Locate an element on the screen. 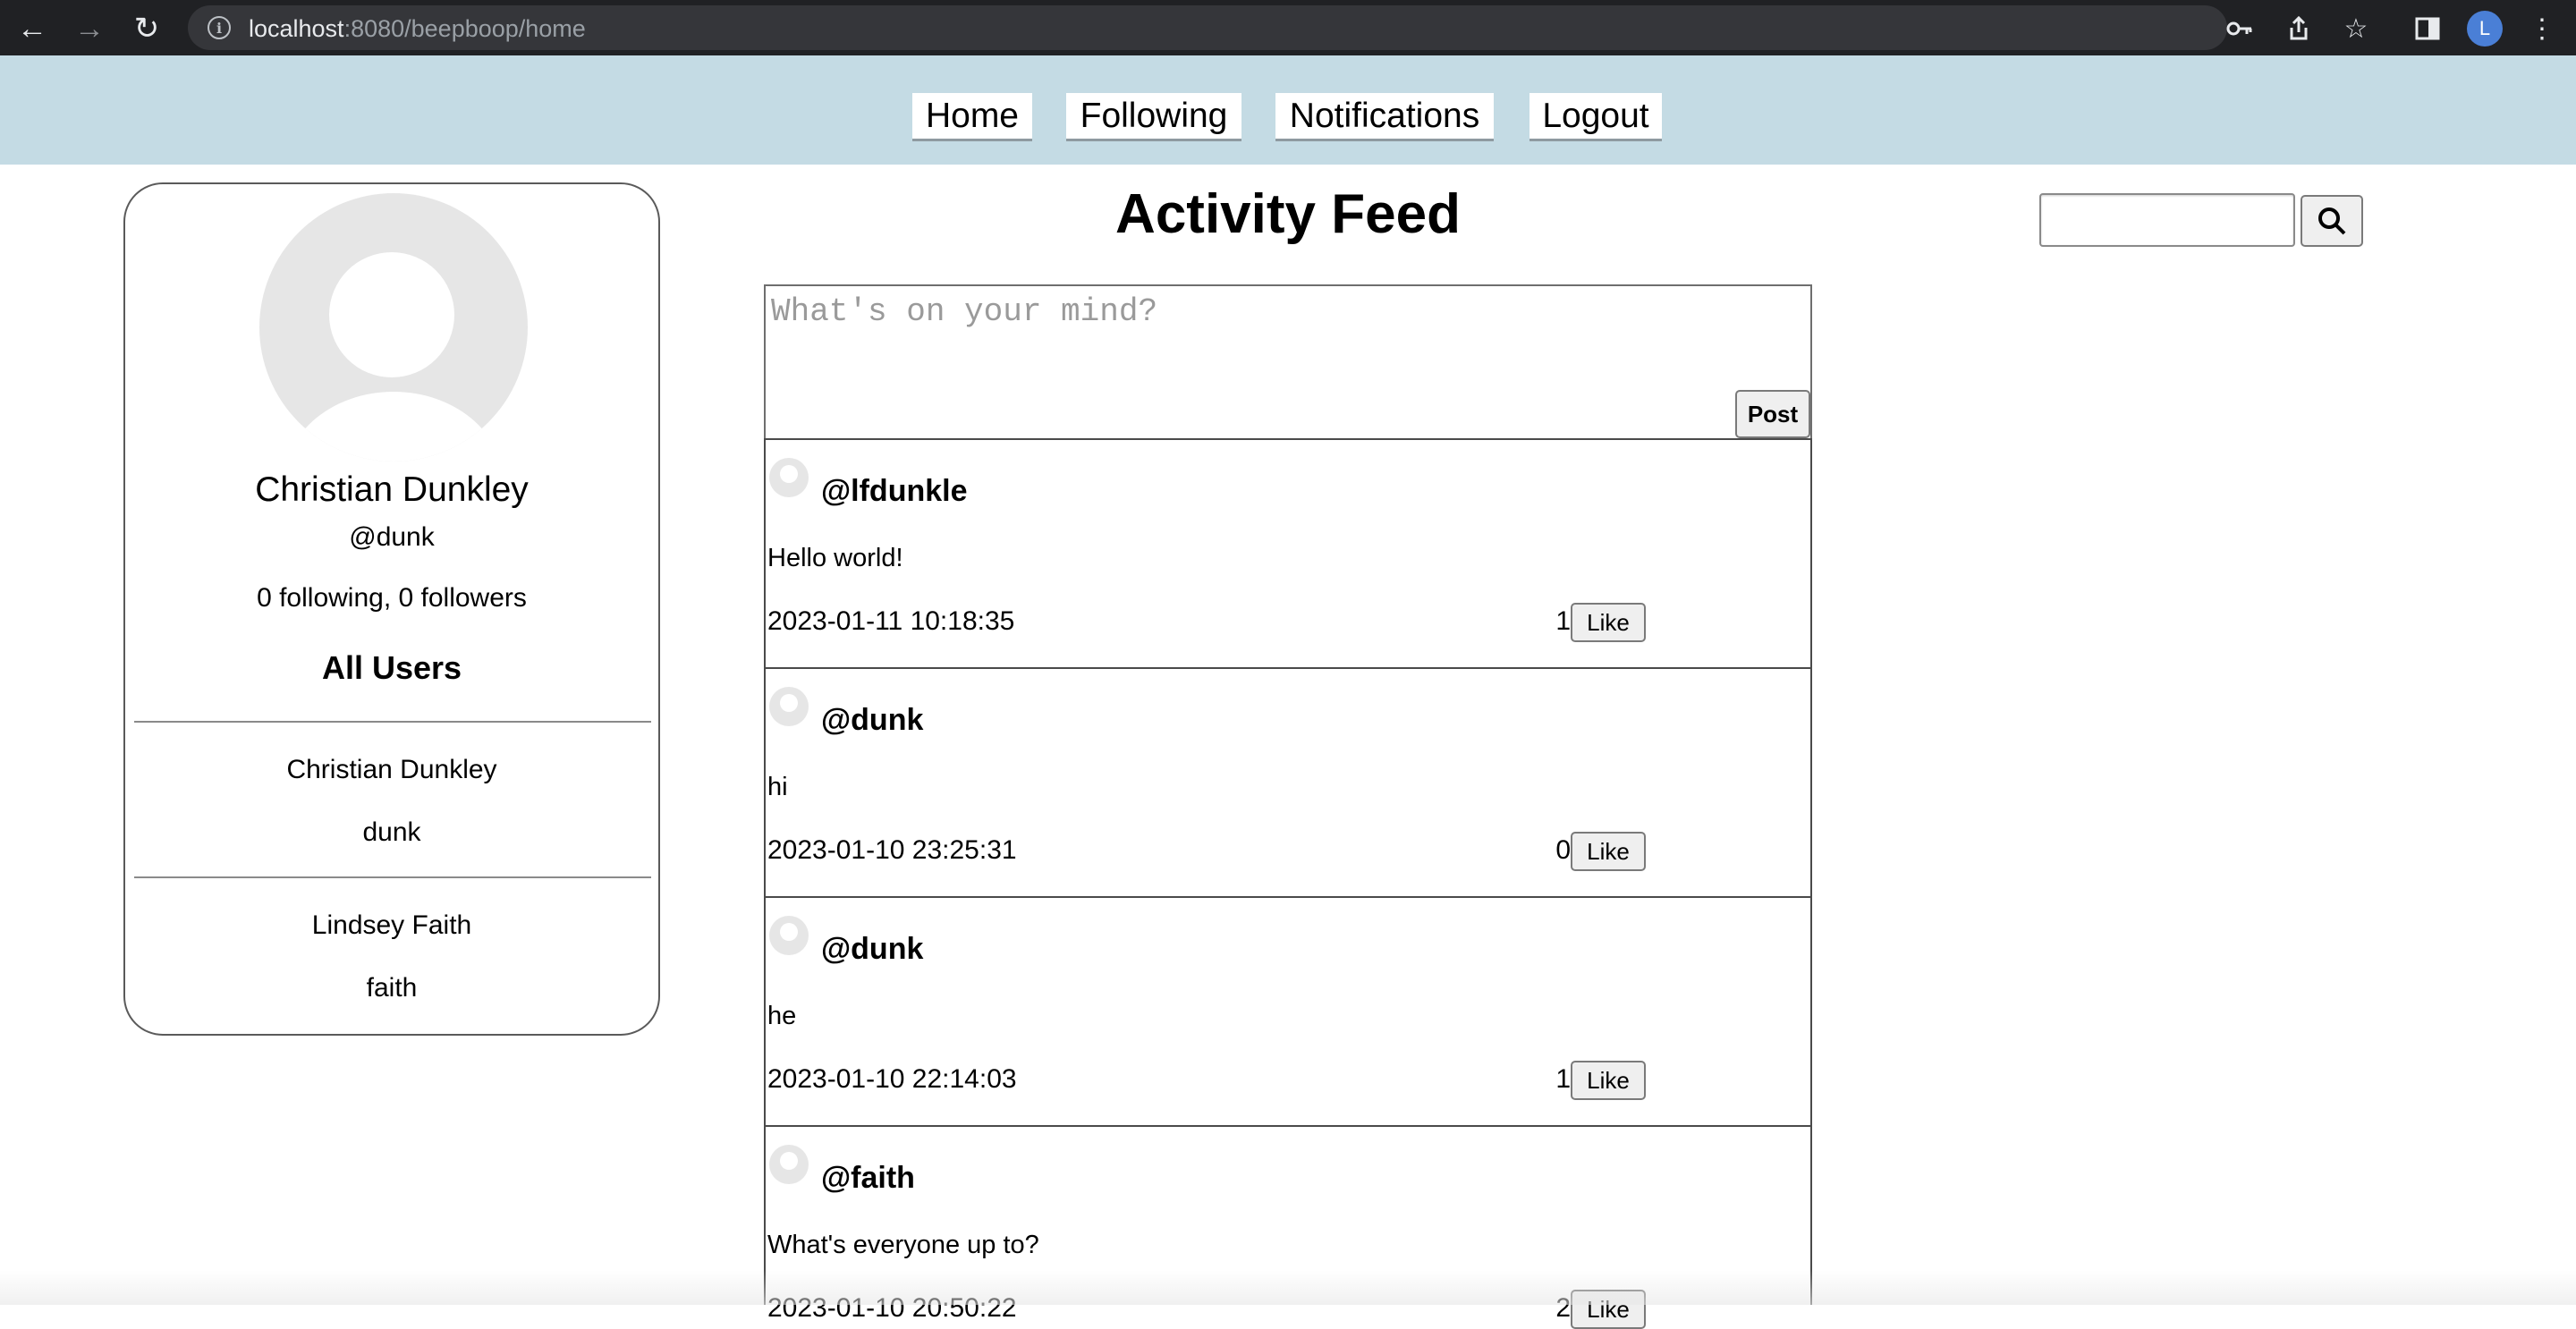 This screenshot has height=1329, width=2576. key-icon is located at coordinates (2240, 29).